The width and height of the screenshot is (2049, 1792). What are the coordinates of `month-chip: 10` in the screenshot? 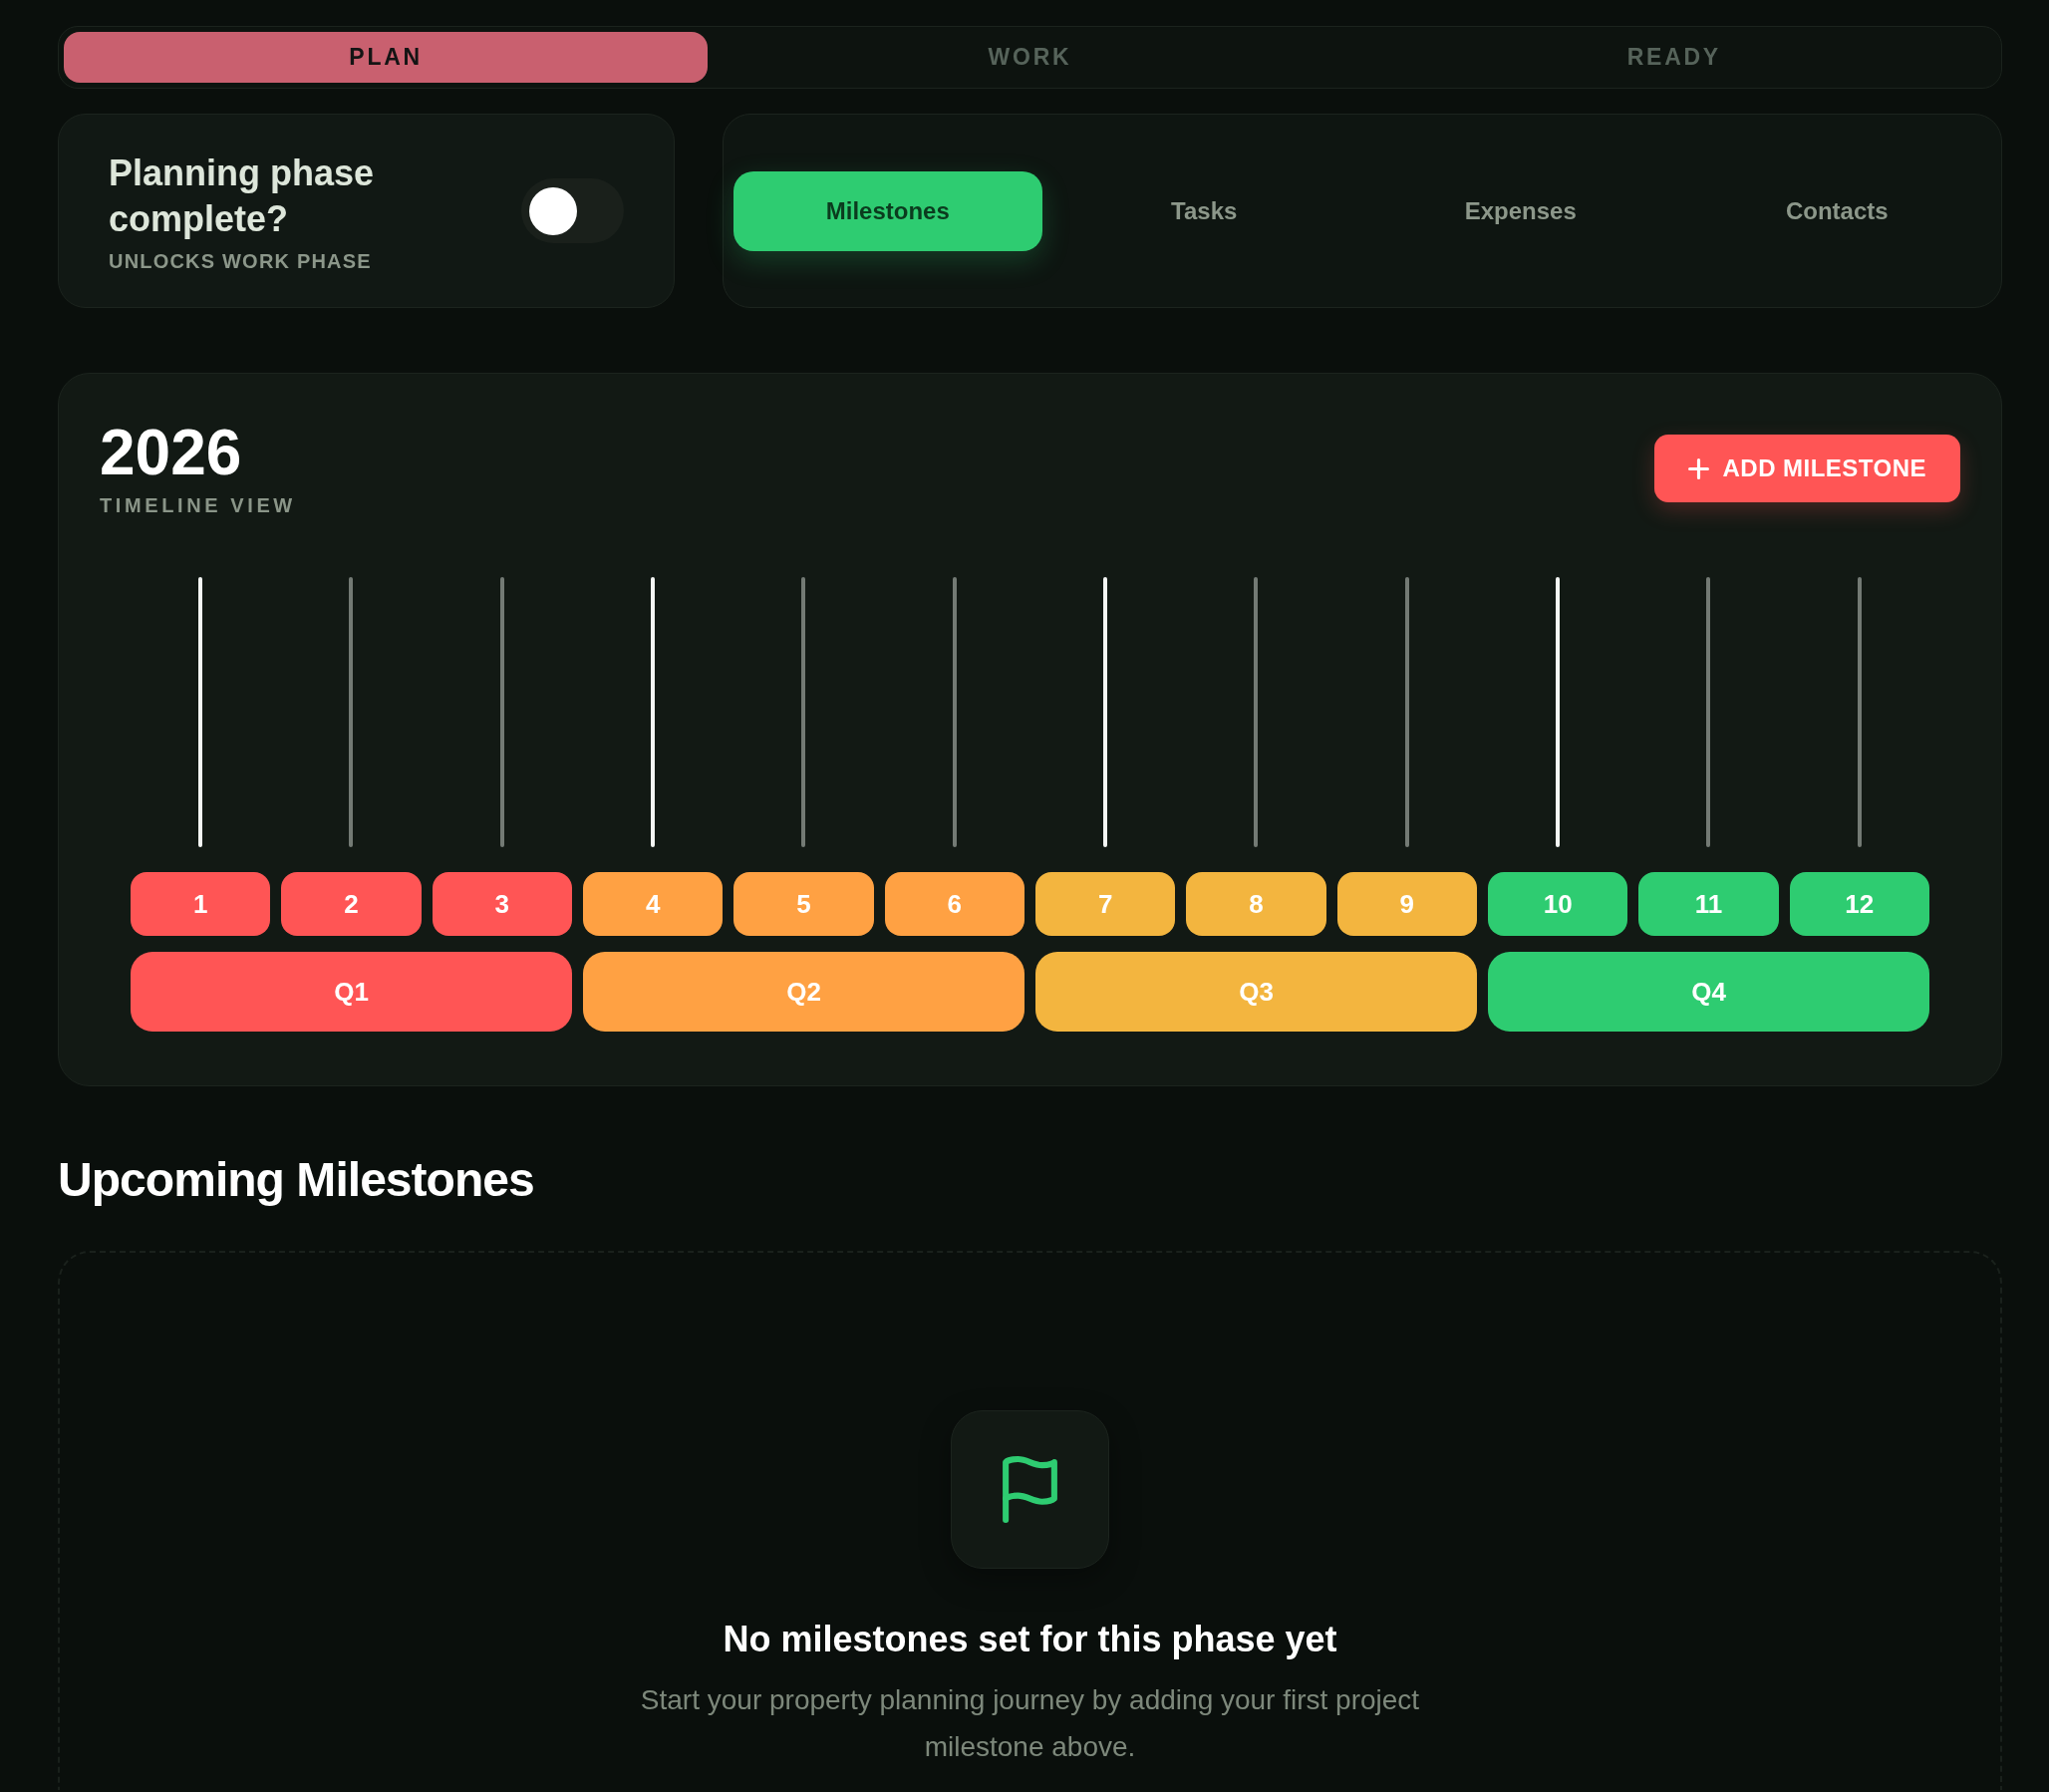 It's located at (1558, 904).